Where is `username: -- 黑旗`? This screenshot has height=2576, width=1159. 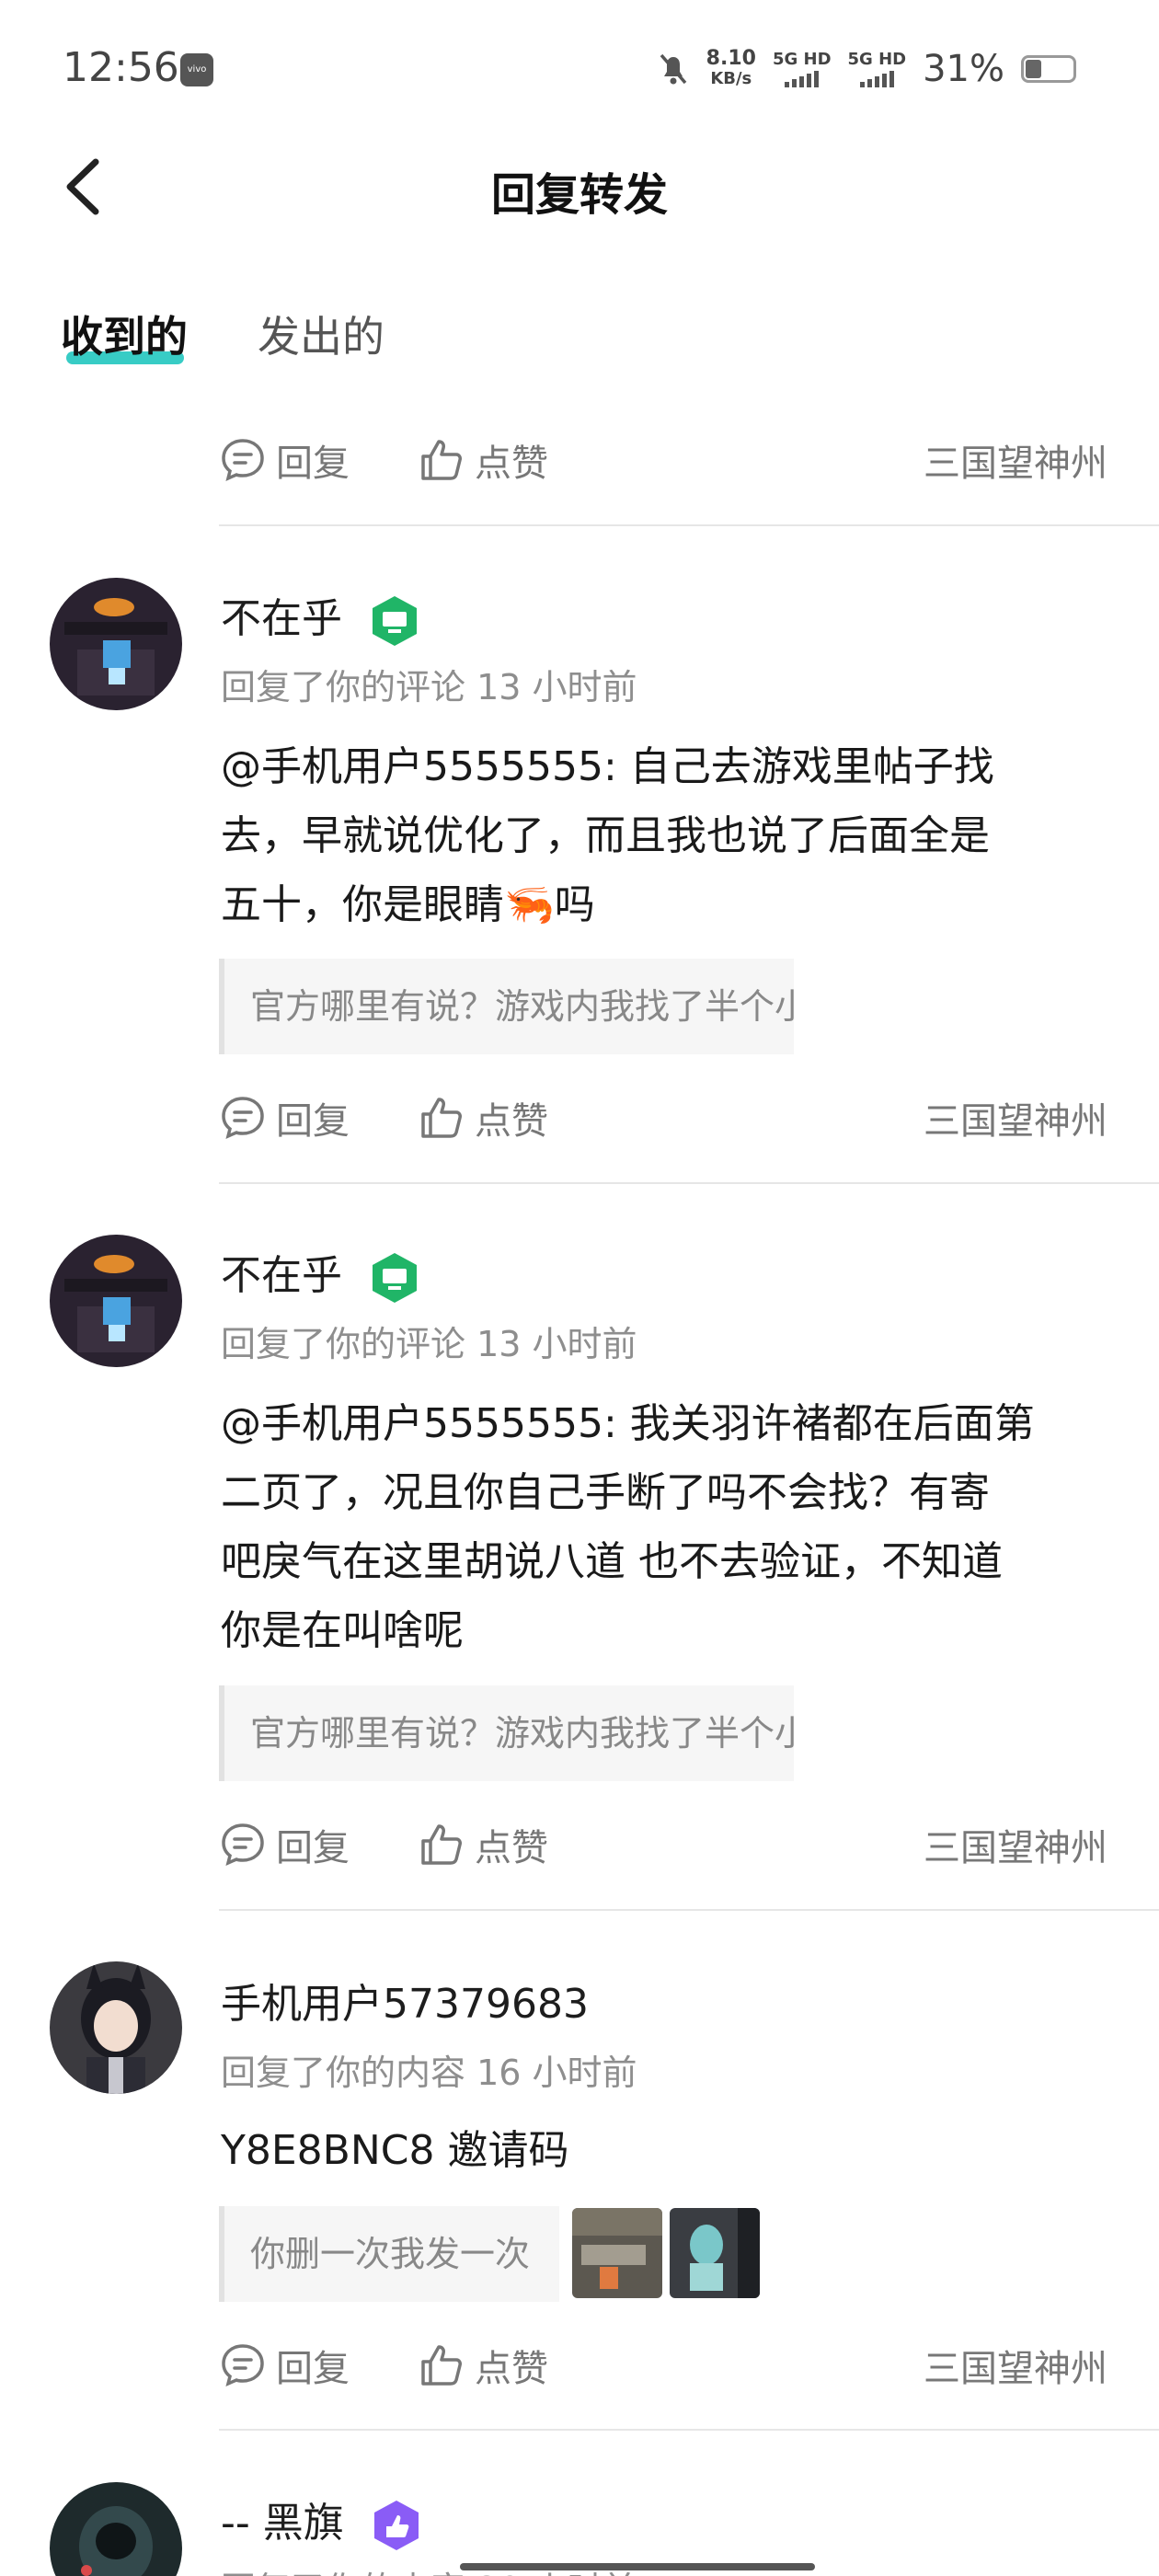 username: -- 黑旗 is located at coordinates (322, 2521).